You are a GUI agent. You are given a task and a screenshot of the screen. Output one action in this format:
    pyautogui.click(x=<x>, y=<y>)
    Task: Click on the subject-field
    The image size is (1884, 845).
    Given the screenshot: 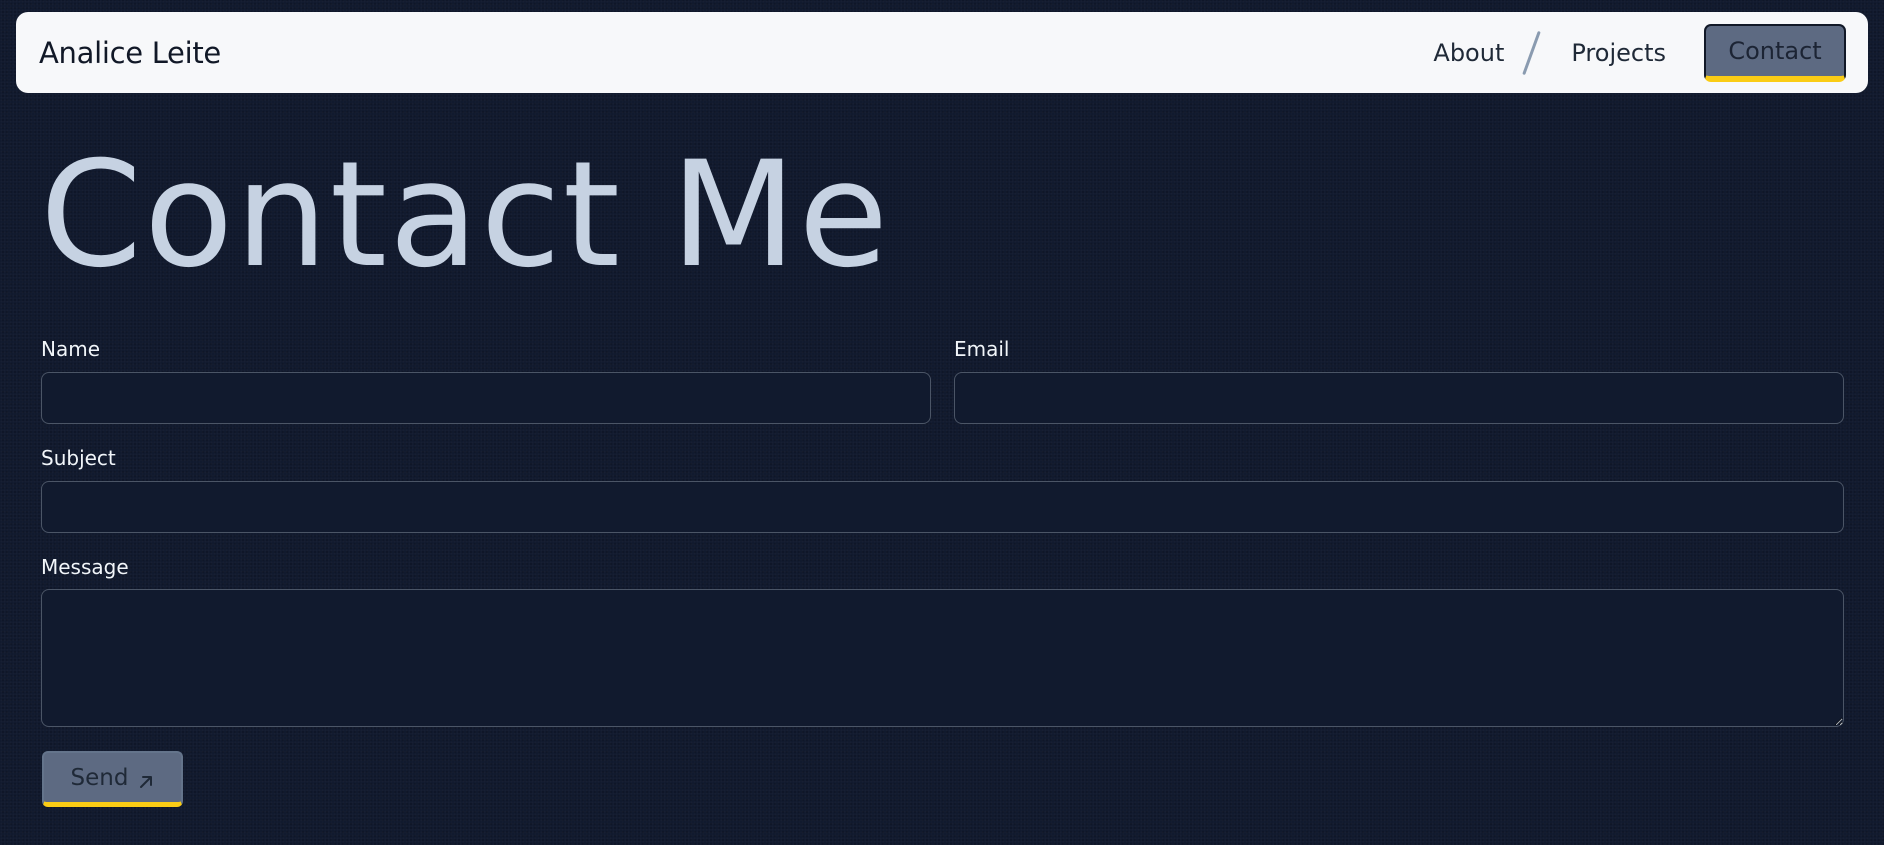 What is the action you would take?
    pyautogui.click(x=942, y=507)
    